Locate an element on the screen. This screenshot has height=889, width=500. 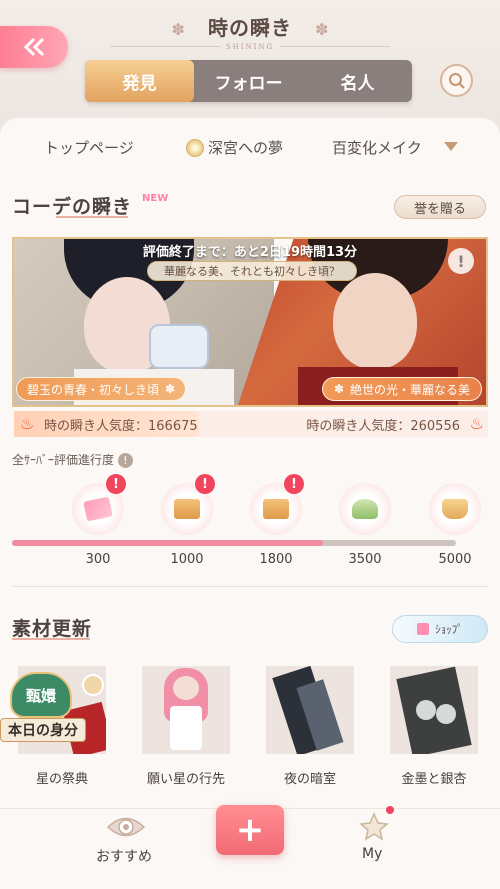
material-label: 星の祭典 is located at coordinates (61, 779).